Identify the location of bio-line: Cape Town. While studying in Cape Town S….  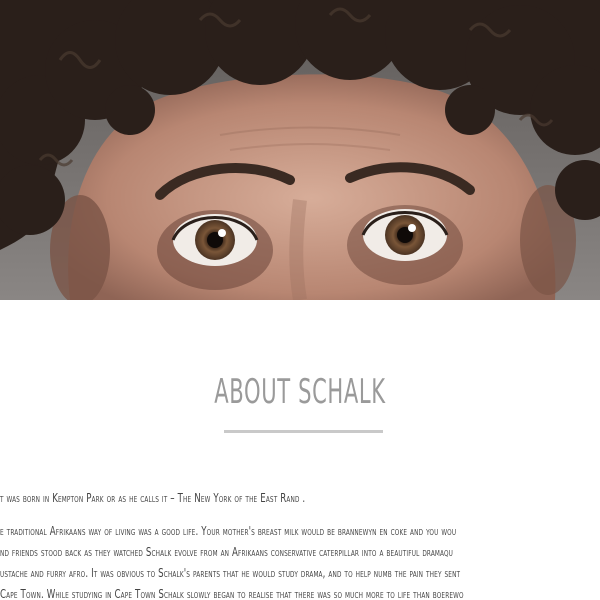
(232, 593).